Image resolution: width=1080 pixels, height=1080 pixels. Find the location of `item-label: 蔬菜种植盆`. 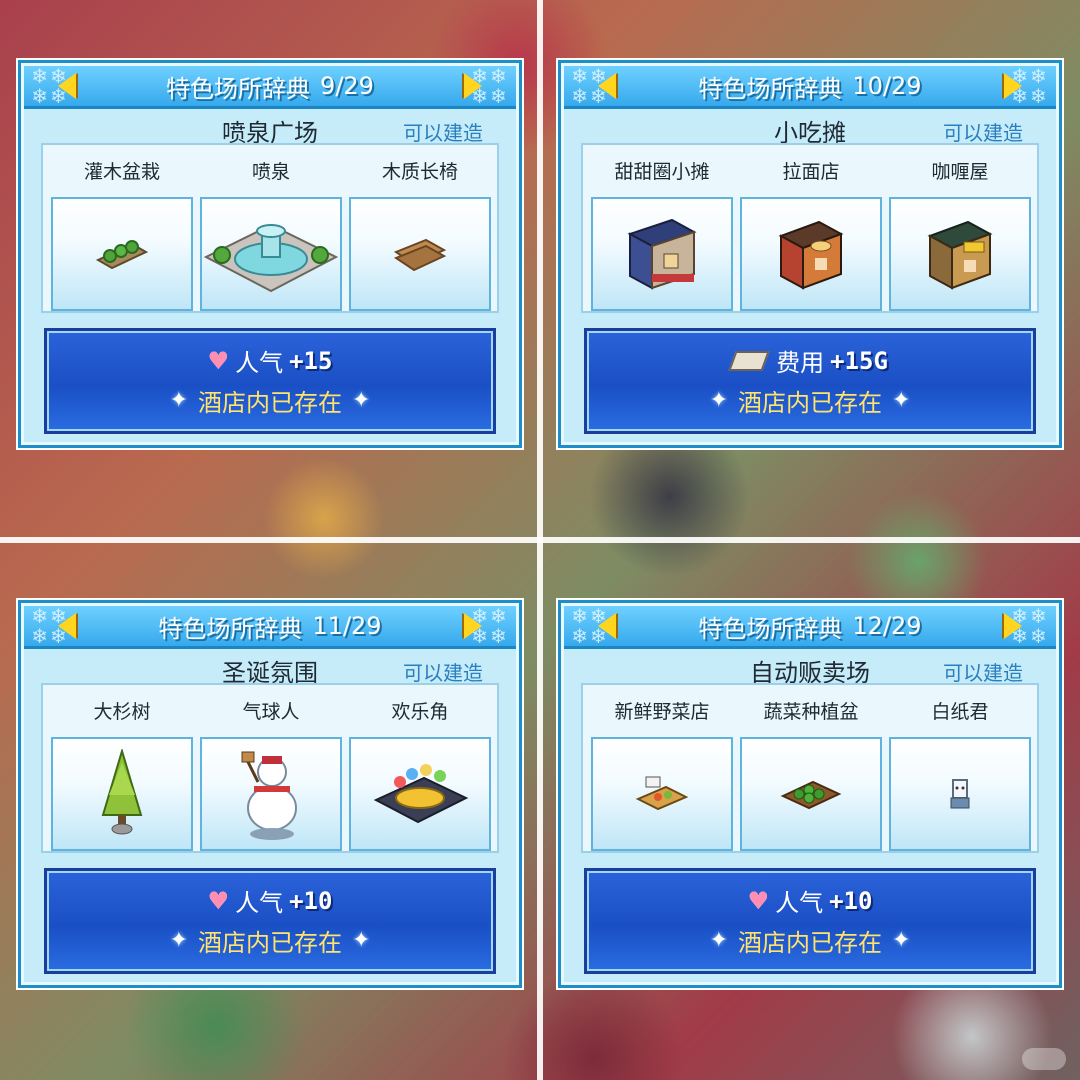

item-label: 蔬菜种植盆 is located at coordinates (811, 712).